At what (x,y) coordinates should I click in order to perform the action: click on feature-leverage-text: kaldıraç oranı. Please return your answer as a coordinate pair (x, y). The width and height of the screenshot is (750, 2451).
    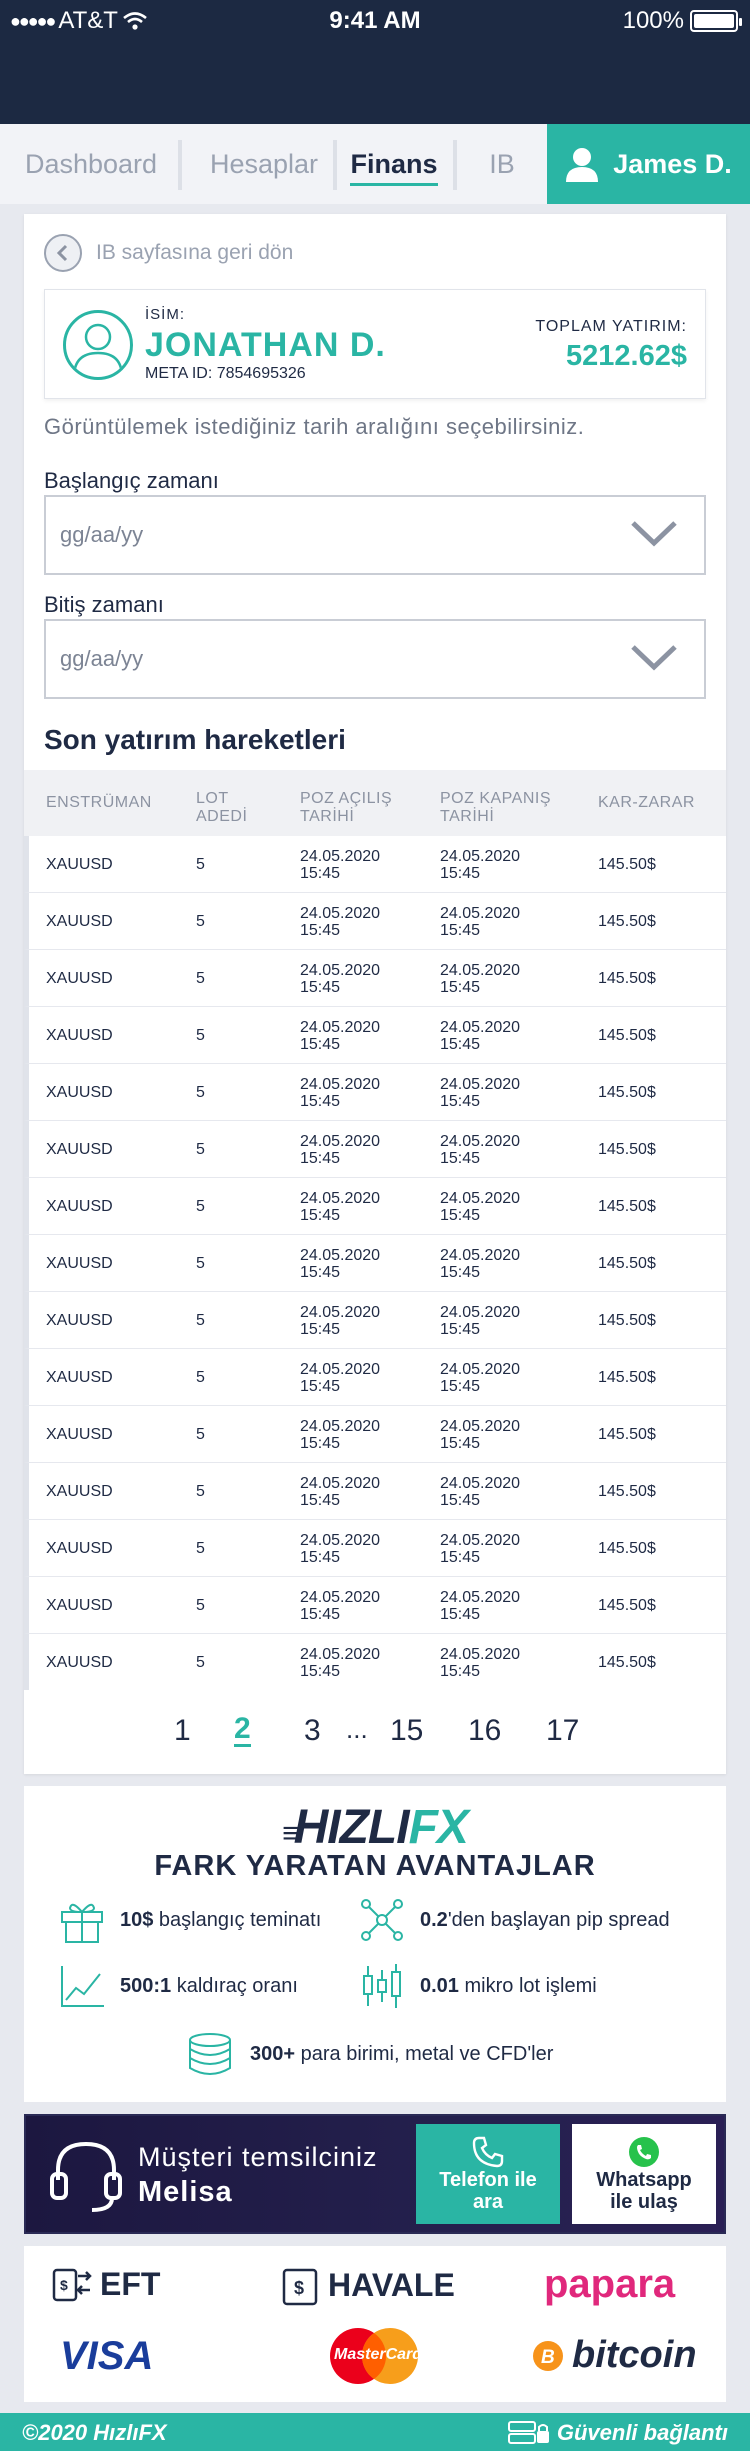
    Looking at the image, I should click on (234, 1985).